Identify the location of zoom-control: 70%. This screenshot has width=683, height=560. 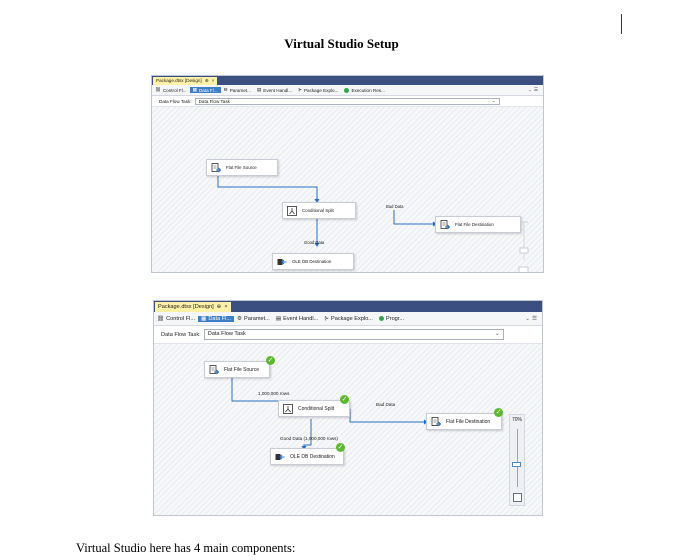
(517, 460).